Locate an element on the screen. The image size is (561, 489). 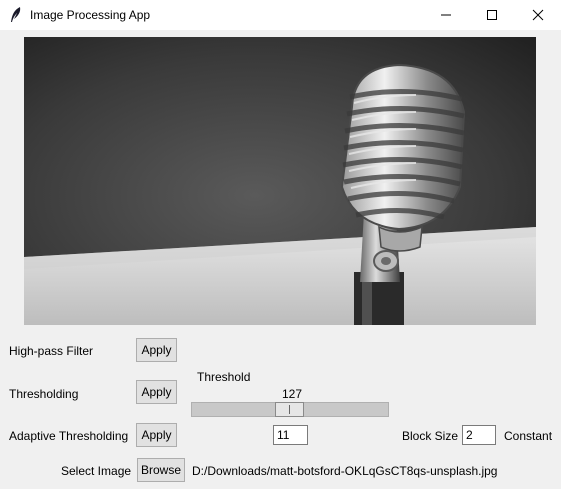
adaptive-apply-button: Apply is located at coordinates (156, 435).